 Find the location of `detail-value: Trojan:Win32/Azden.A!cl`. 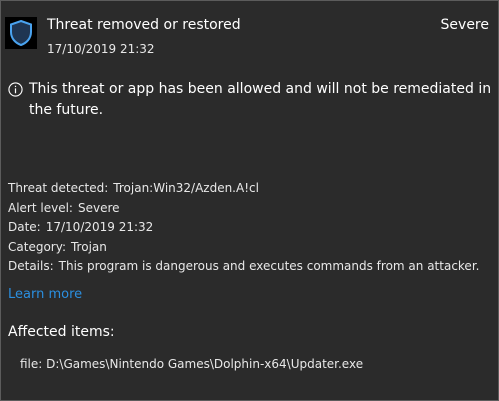

detail-value: Trojan:Win32/Azden.A!cl is located at coordinates (186, 188).